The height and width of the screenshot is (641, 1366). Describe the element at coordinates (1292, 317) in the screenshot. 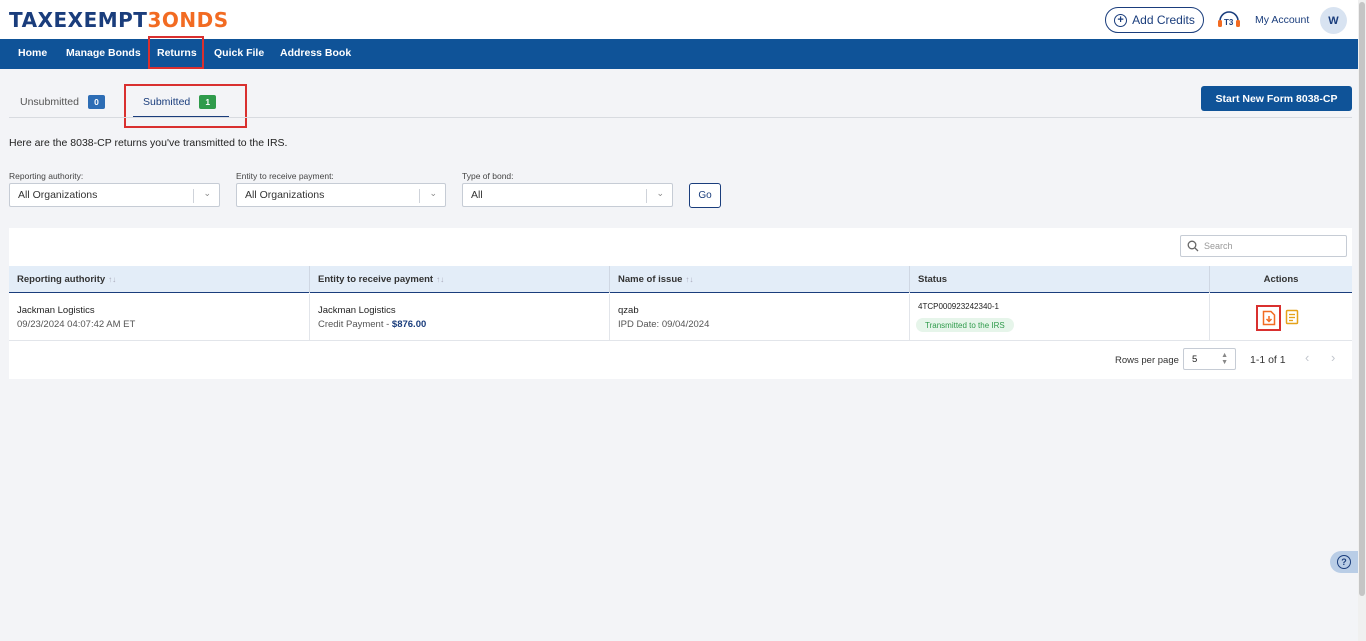

I see `view-document-icon` at that location.